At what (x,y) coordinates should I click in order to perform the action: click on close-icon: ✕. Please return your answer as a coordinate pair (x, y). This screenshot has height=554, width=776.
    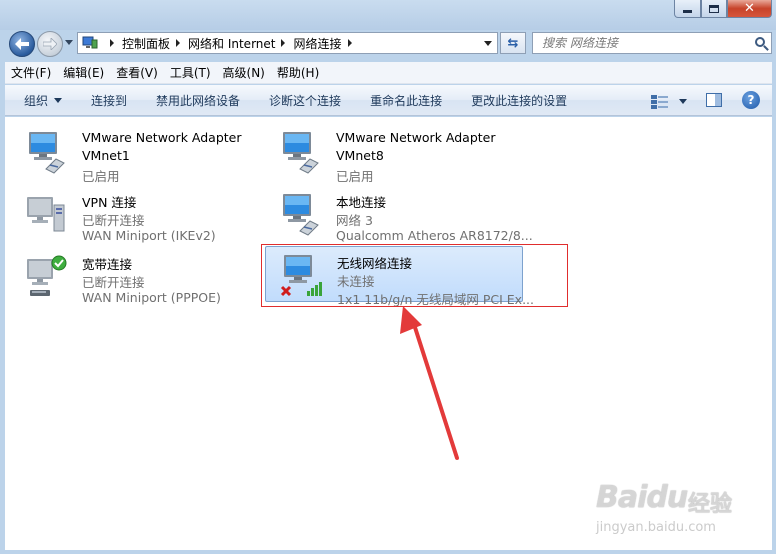
    Looking at the image, I should click on (749, 8).